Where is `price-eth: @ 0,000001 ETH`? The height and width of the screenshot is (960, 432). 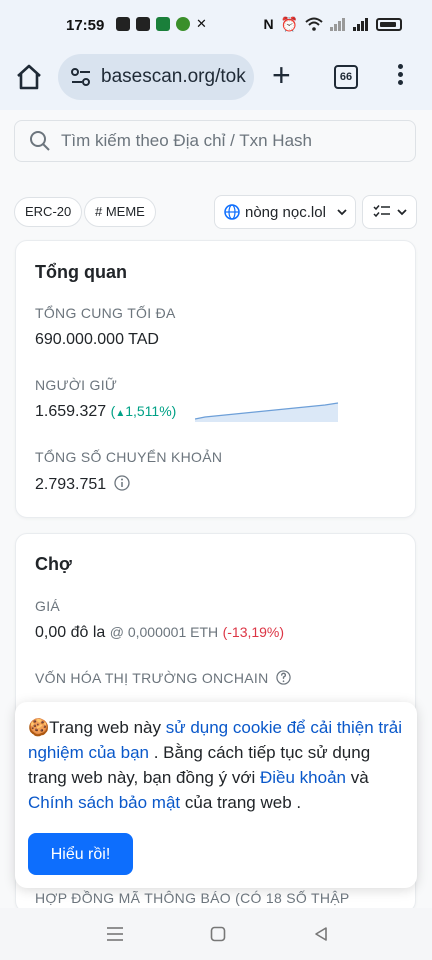 price-eth: @ 0,000001 ETH is located at coordinates (164, 632).